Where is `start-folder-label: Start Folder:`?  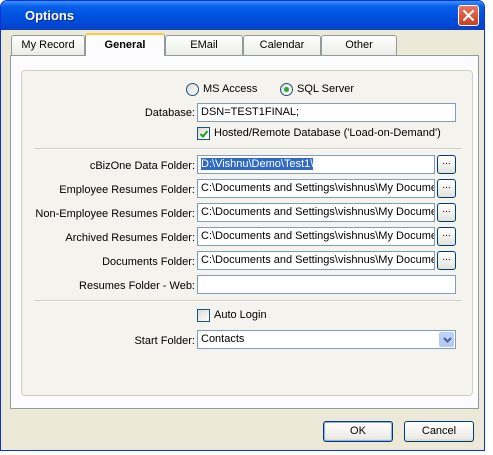 start-folder-label: Start Folder: is located at coordinates (164, 341).